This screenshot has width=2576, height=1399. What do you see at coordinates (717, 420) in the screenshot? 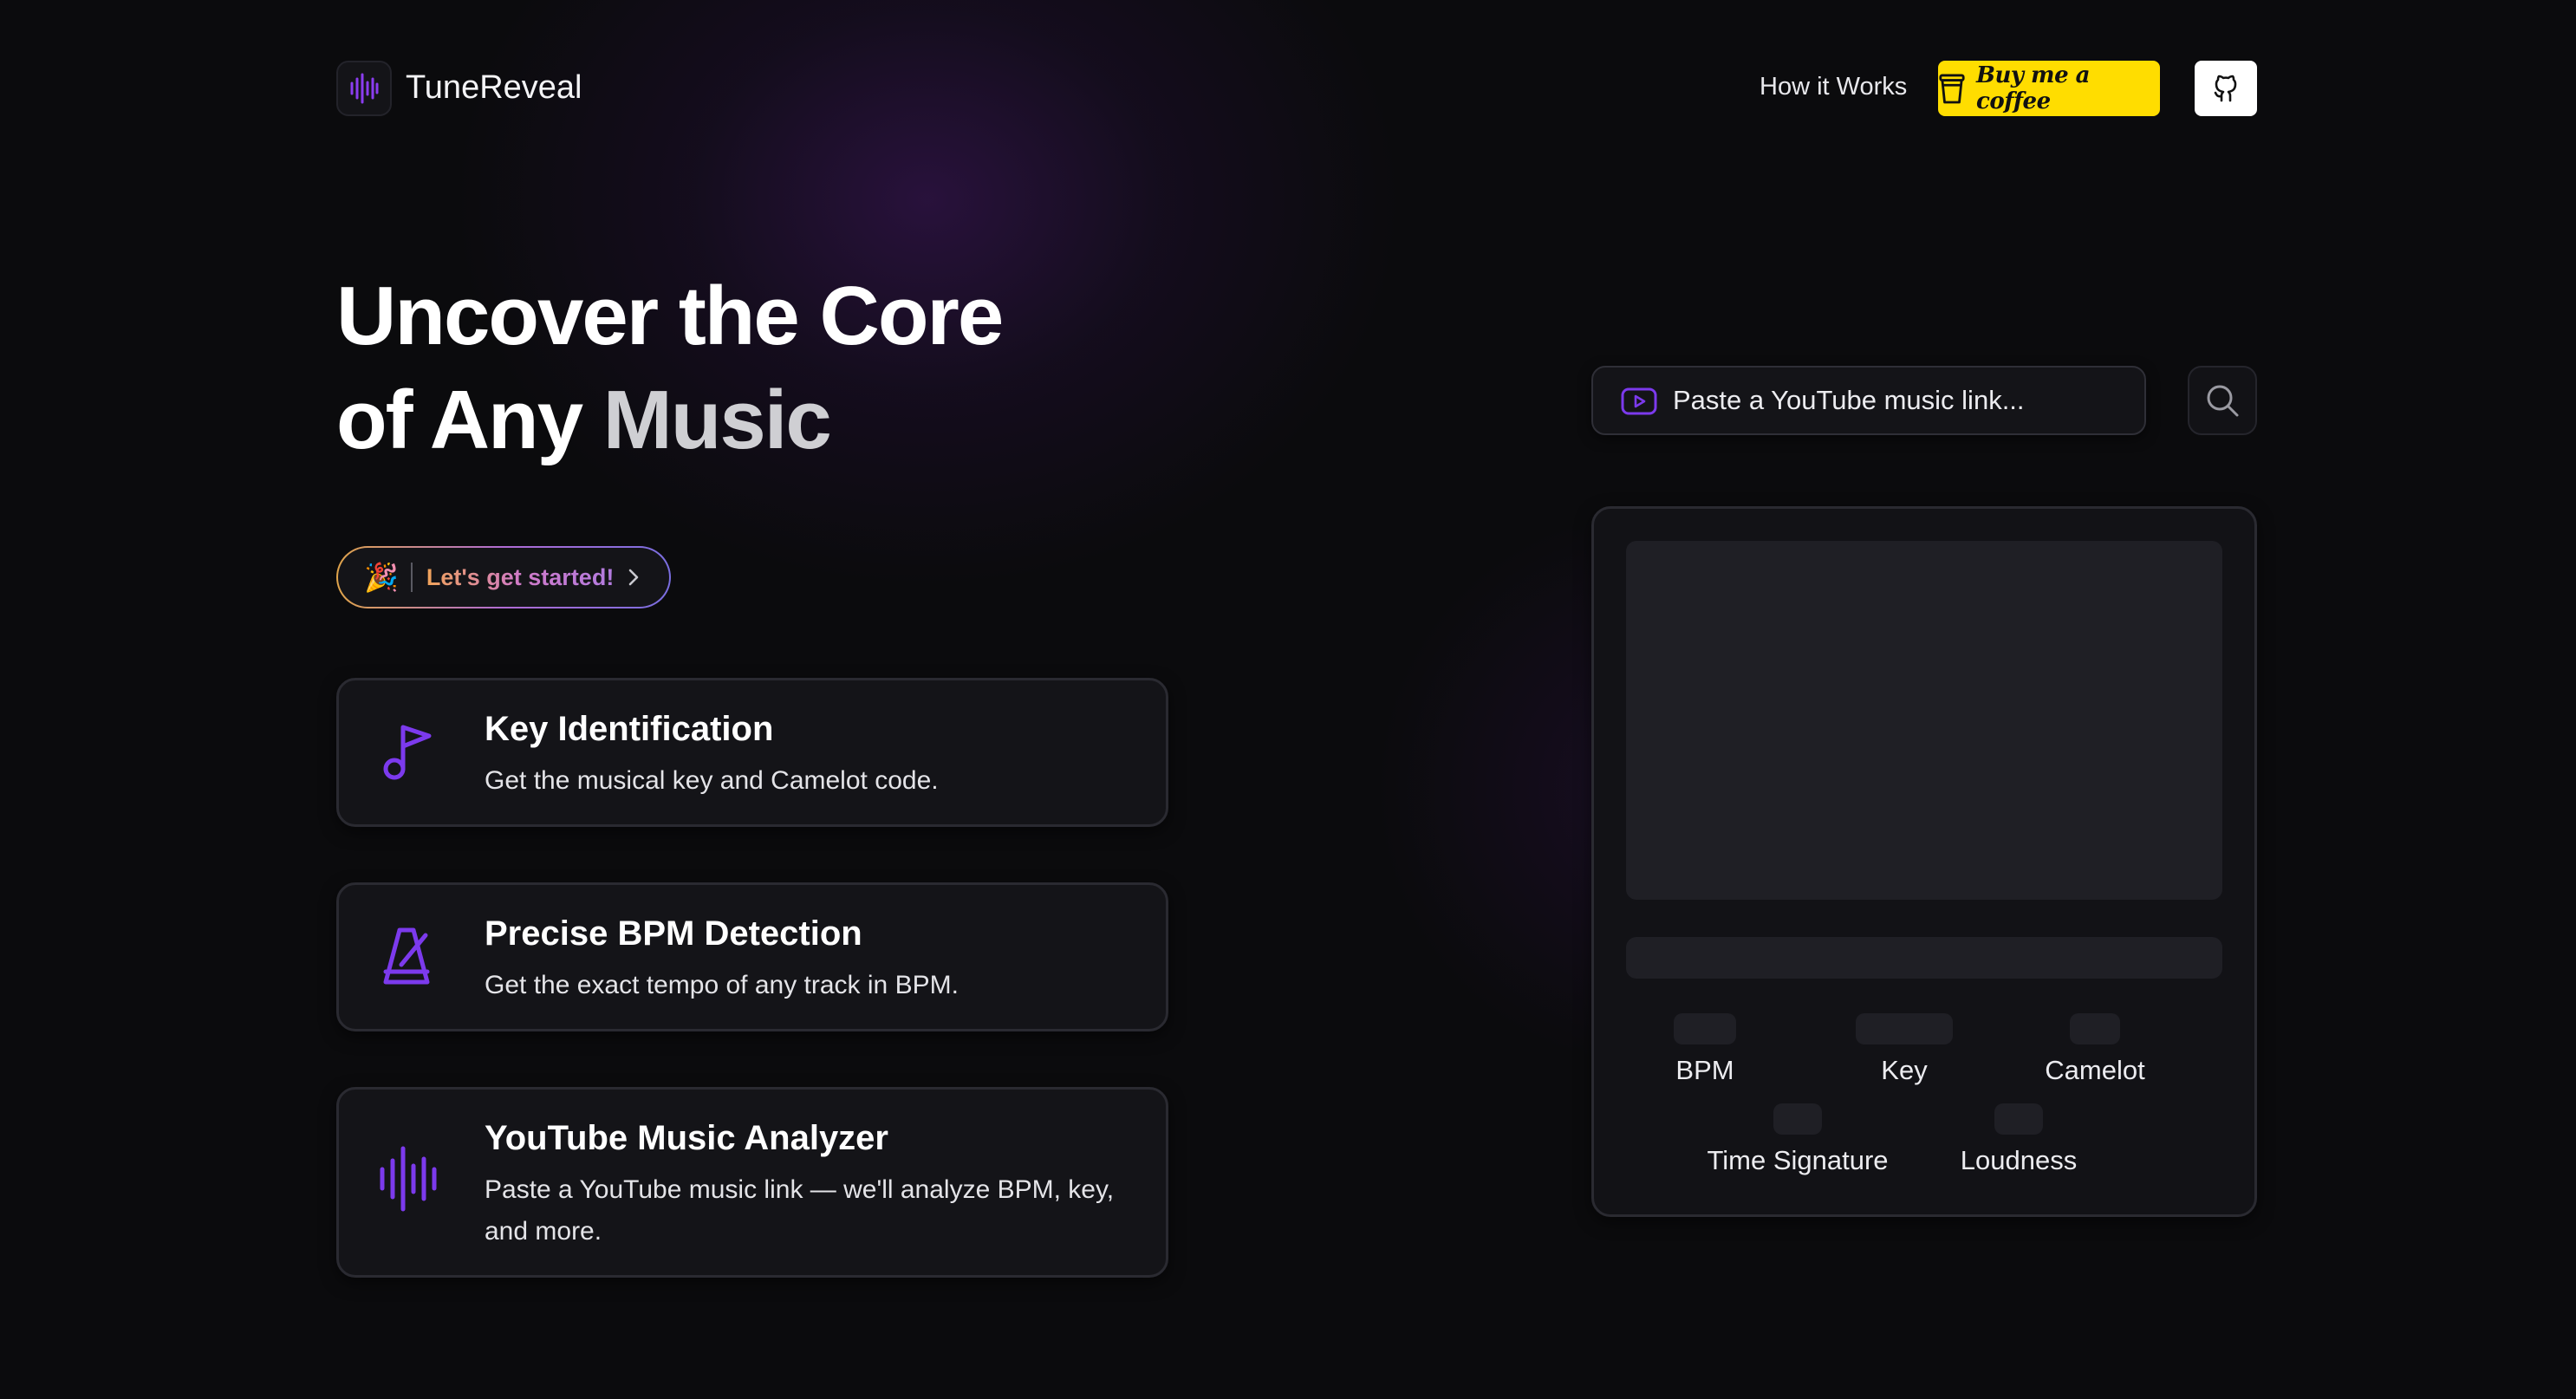
I see `hero-heading-highlight: Music` at bounding box center [717, 420].